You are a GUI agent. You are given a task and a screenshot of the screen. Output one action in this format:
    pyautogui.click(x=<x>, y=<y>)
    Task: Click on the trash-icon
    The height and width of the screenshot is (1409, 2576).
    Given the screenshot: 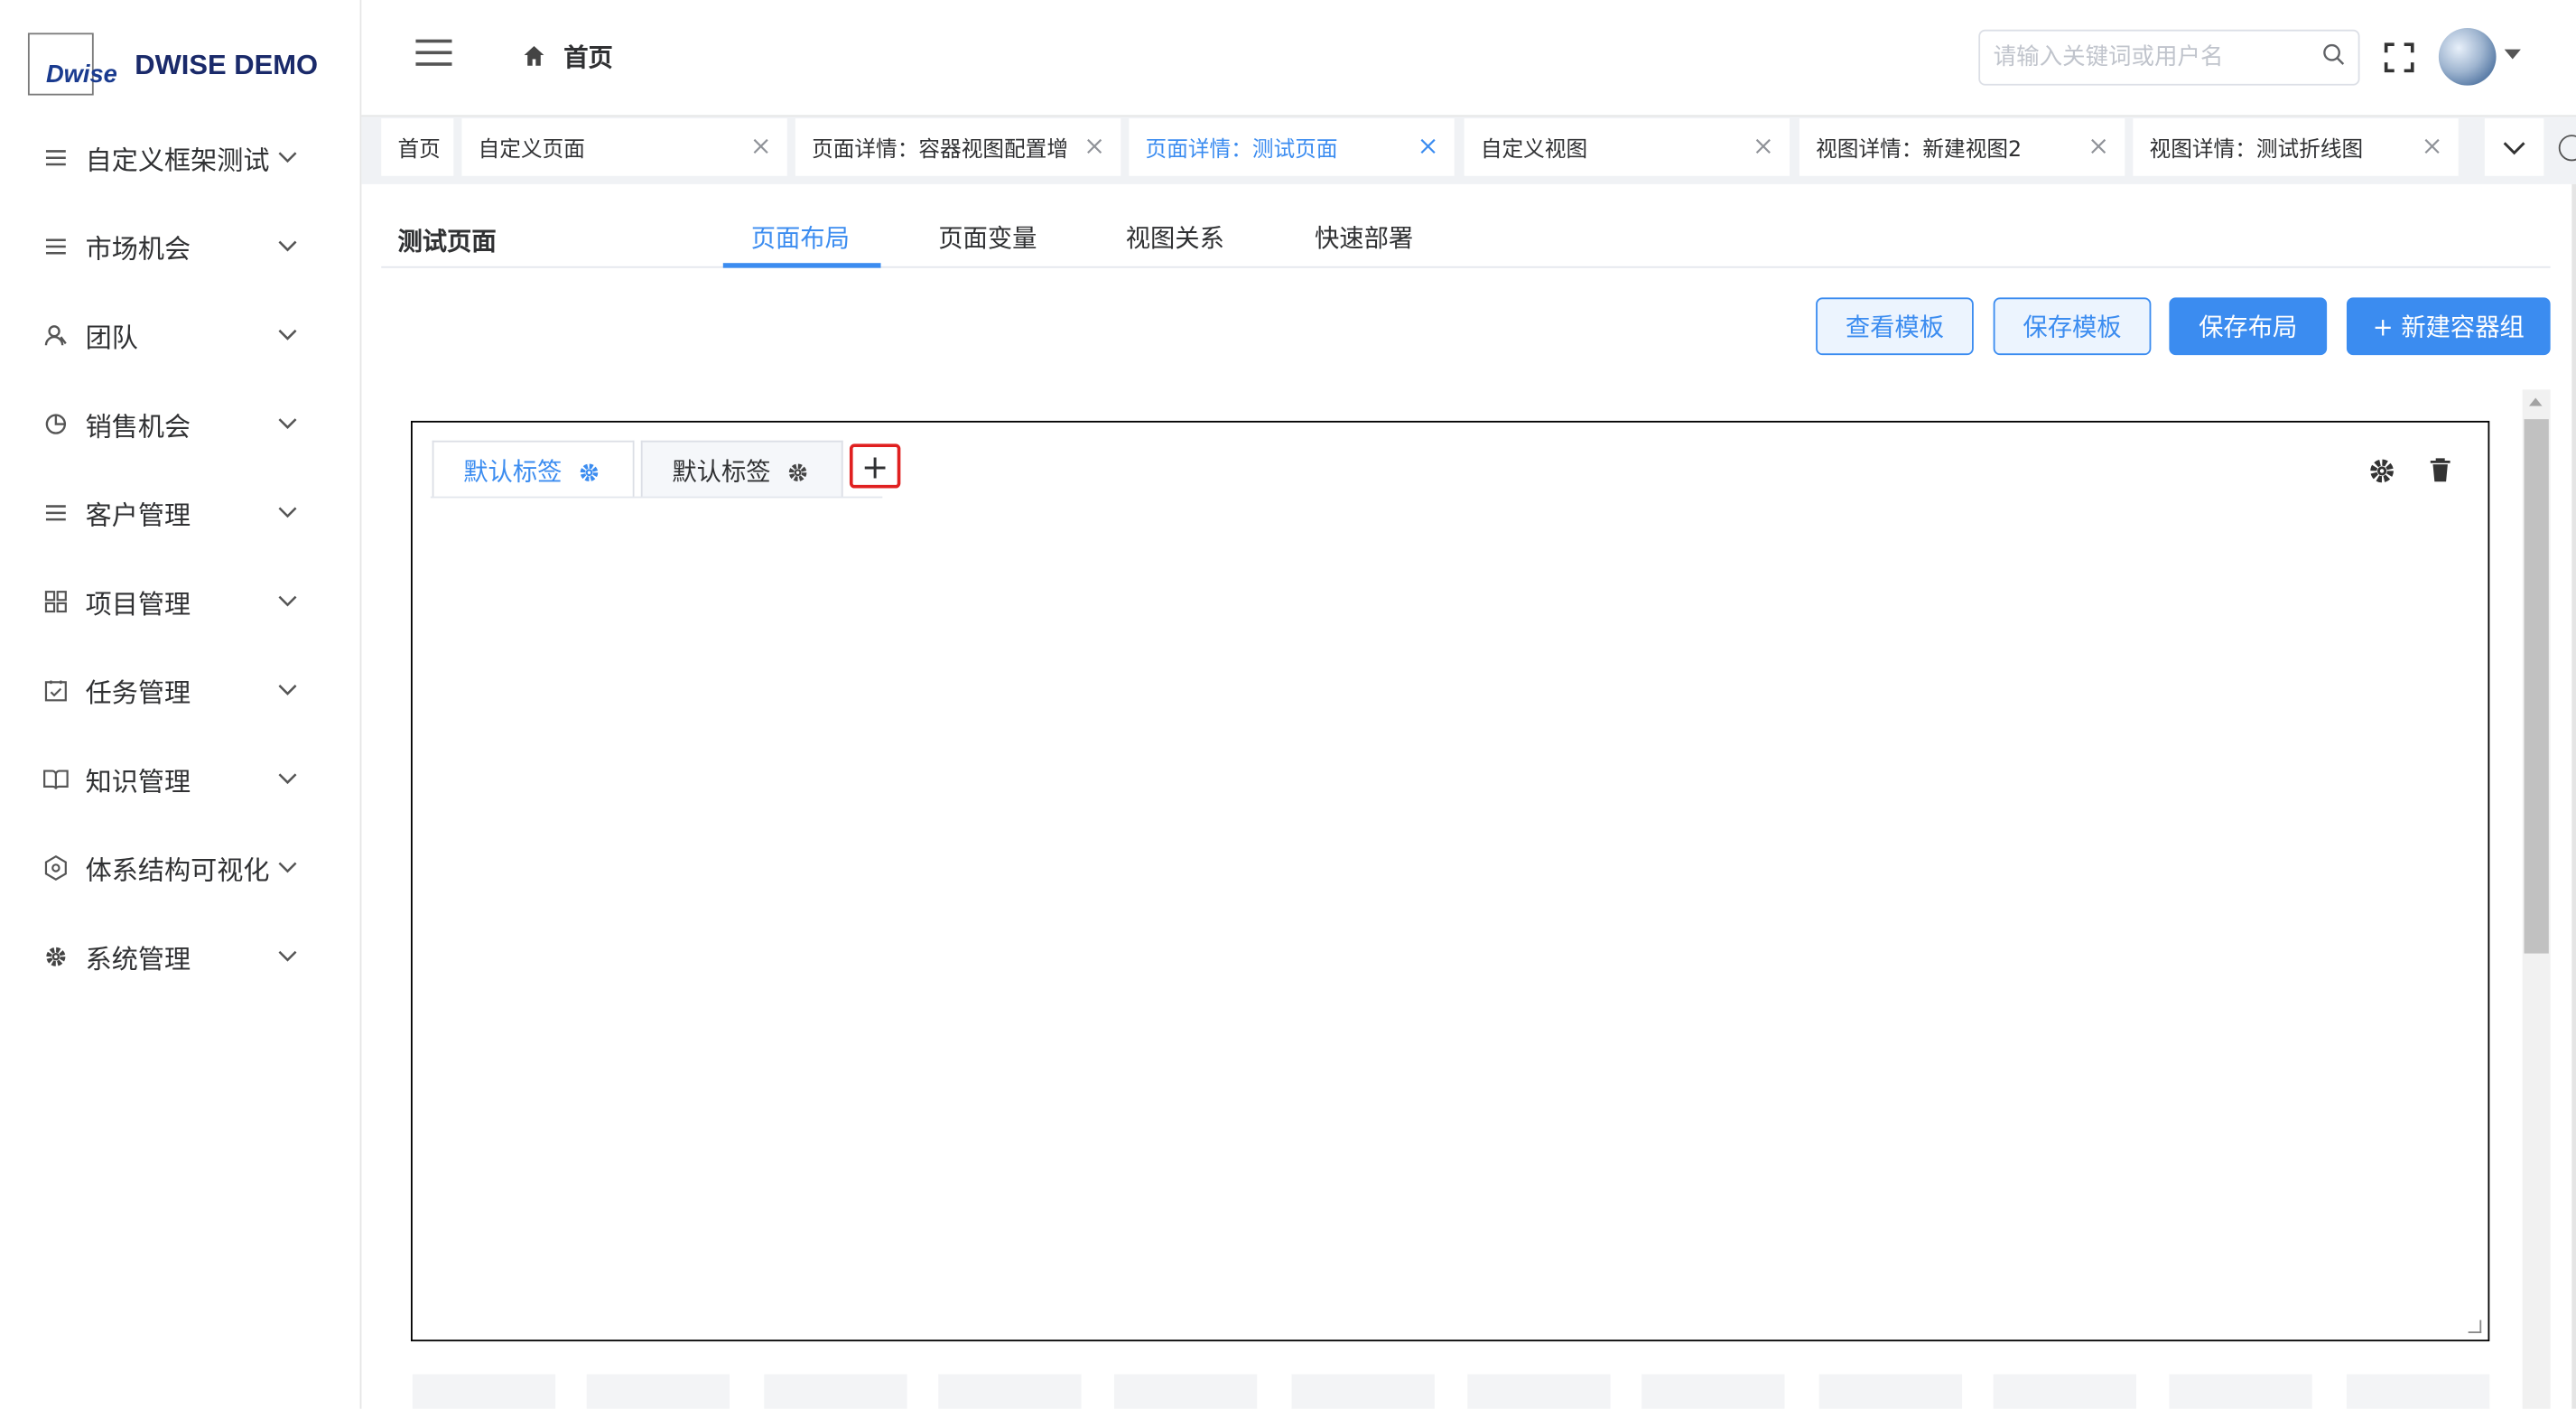 What is the action you would take?
    pyautogui.click(x=2440, y=470)
    